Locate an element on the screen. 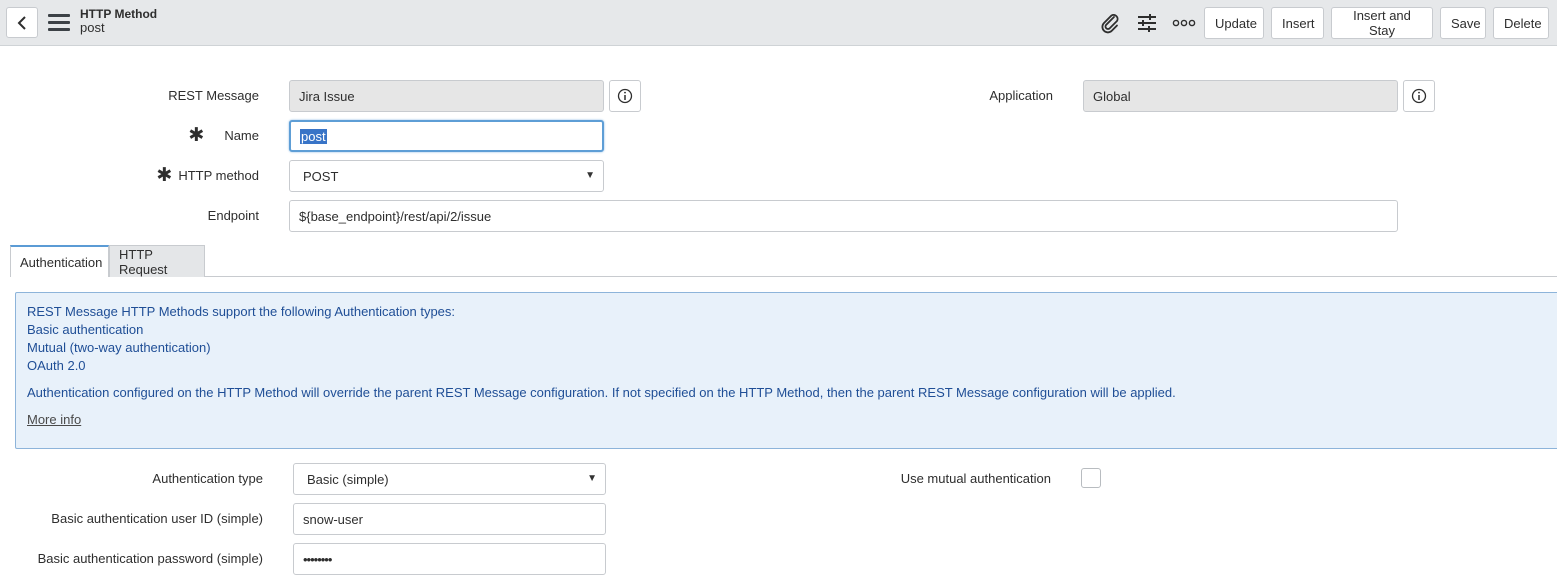 This screenshot has height=581, width=1557. http-method-select: POST ▼ is located at coordinates (446, 176).